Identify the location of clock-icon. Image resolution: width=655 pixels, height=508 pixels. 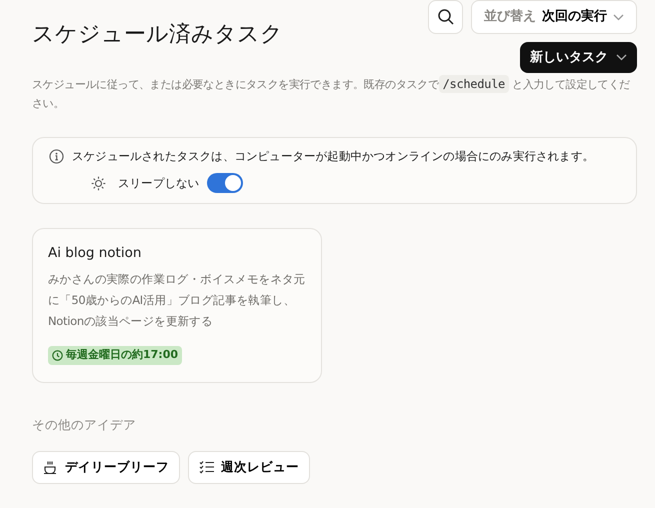
(57, 356).